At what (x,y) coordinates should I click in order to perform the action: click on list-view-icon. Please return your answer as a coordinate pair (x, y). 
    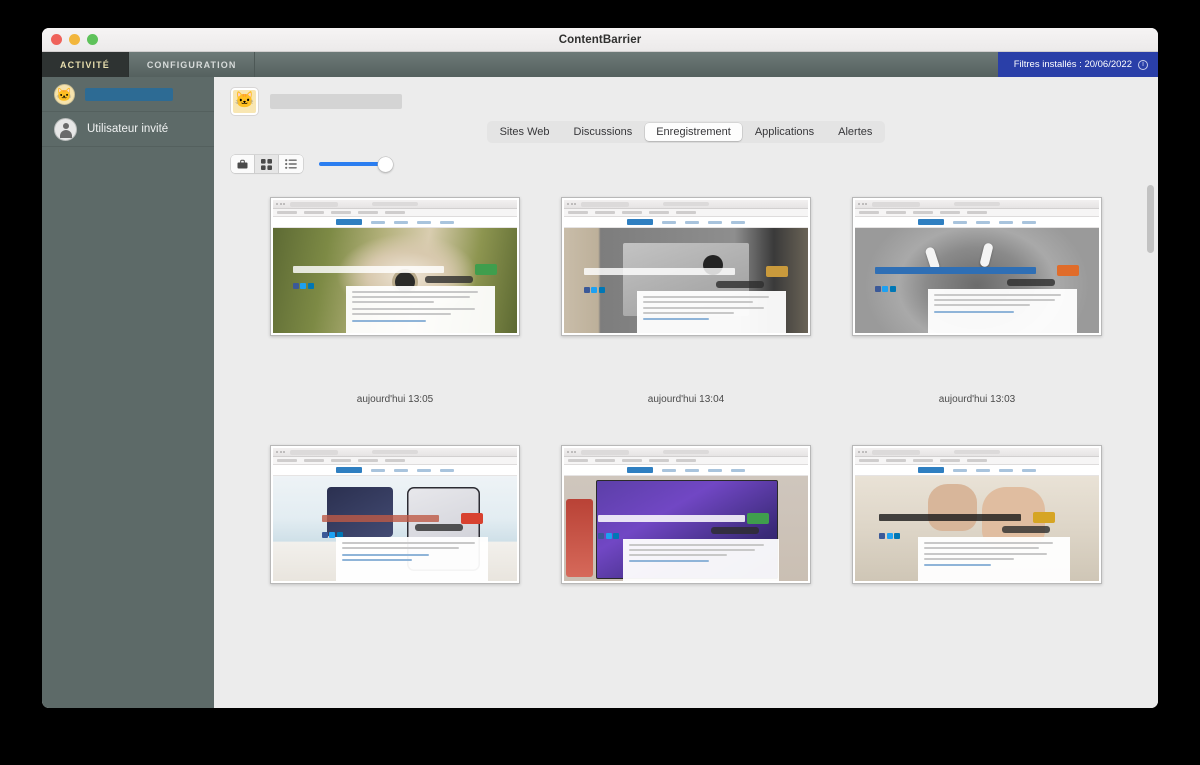
    Looking at the image, I should click on (291, 164).